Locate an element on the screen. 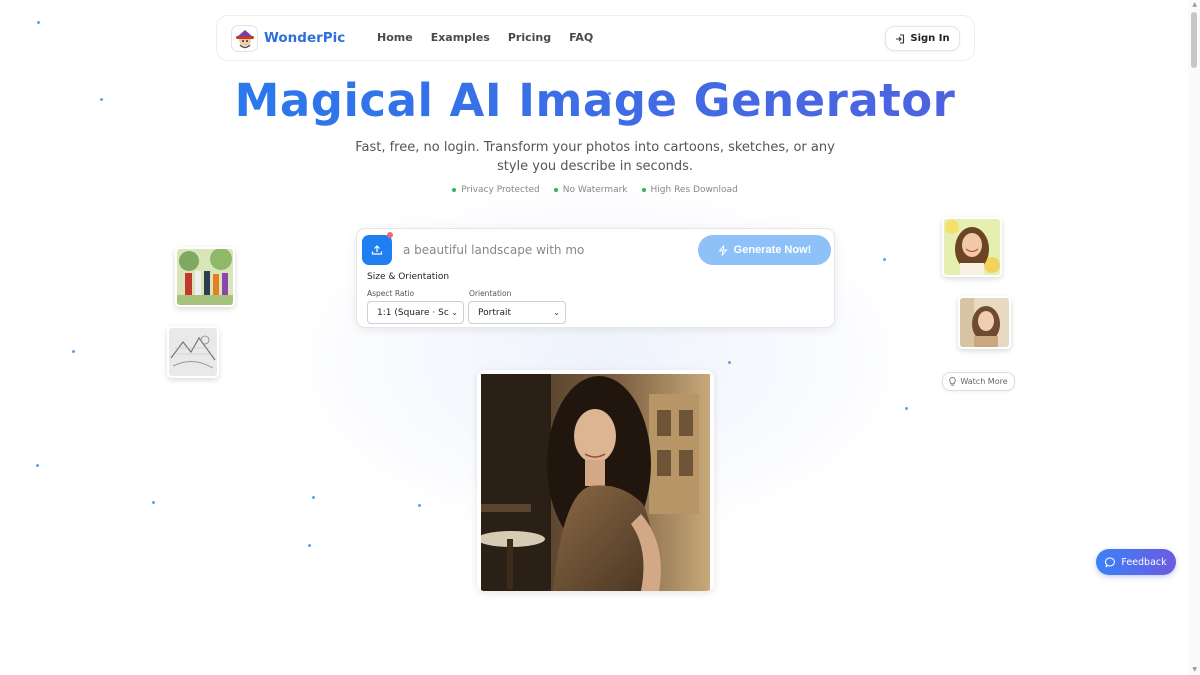 The image size is (1200, 675). feature-item: High Res Download is located at coordinates (689, 190).